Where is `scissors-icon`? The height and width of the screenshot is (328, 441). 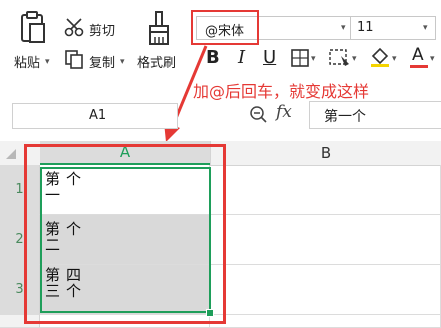 scissors-icon is located at coordinates (74, 27).